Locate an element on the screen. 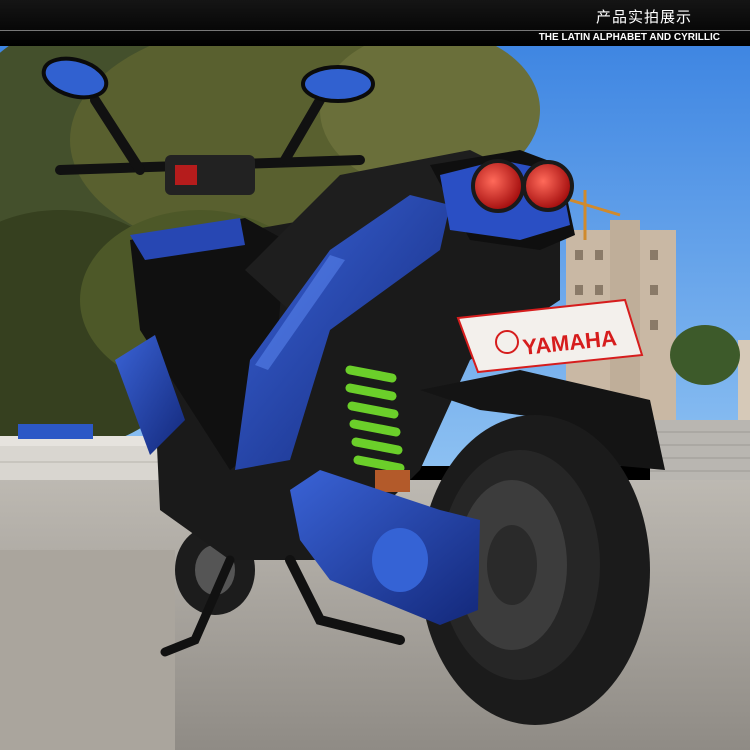 This screenshot has width=750, height=750. banner-title: 产品实拍展示 is located at coordinates (643, 17).